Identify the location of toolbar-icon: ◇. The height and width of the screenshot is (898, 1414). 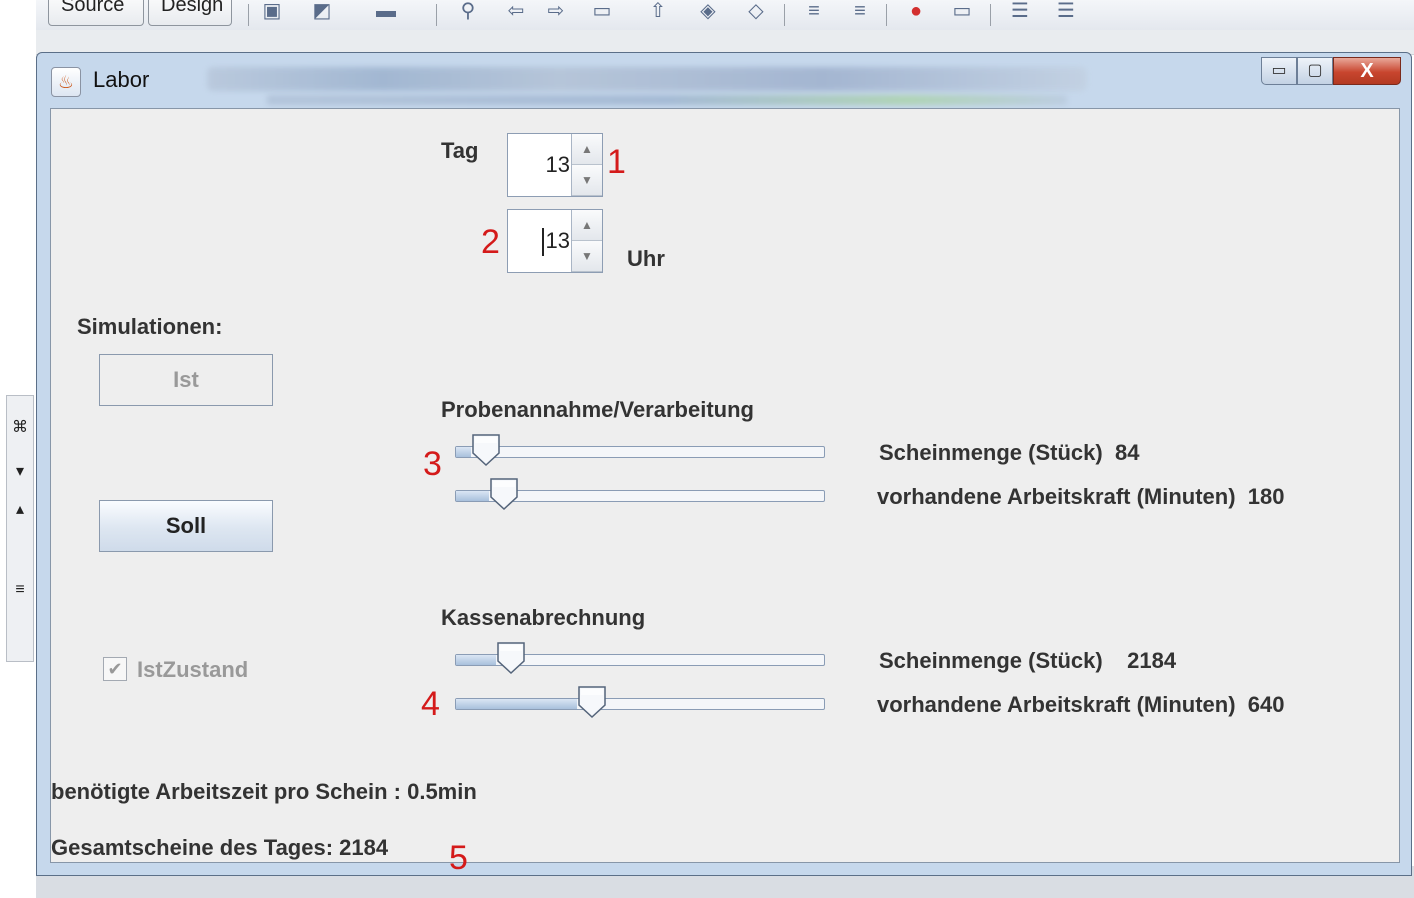
(756, 11).